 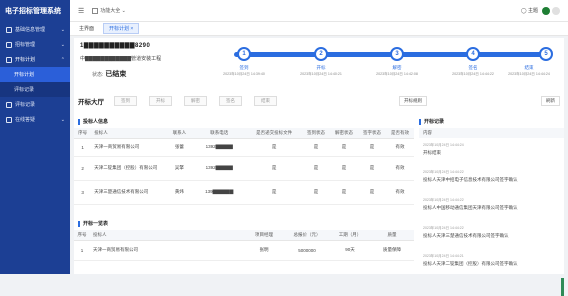 What do you see at coordinates (546, 54) in the screenshot?
I see `step-5-node: 5` at bounding box center [546, 54].